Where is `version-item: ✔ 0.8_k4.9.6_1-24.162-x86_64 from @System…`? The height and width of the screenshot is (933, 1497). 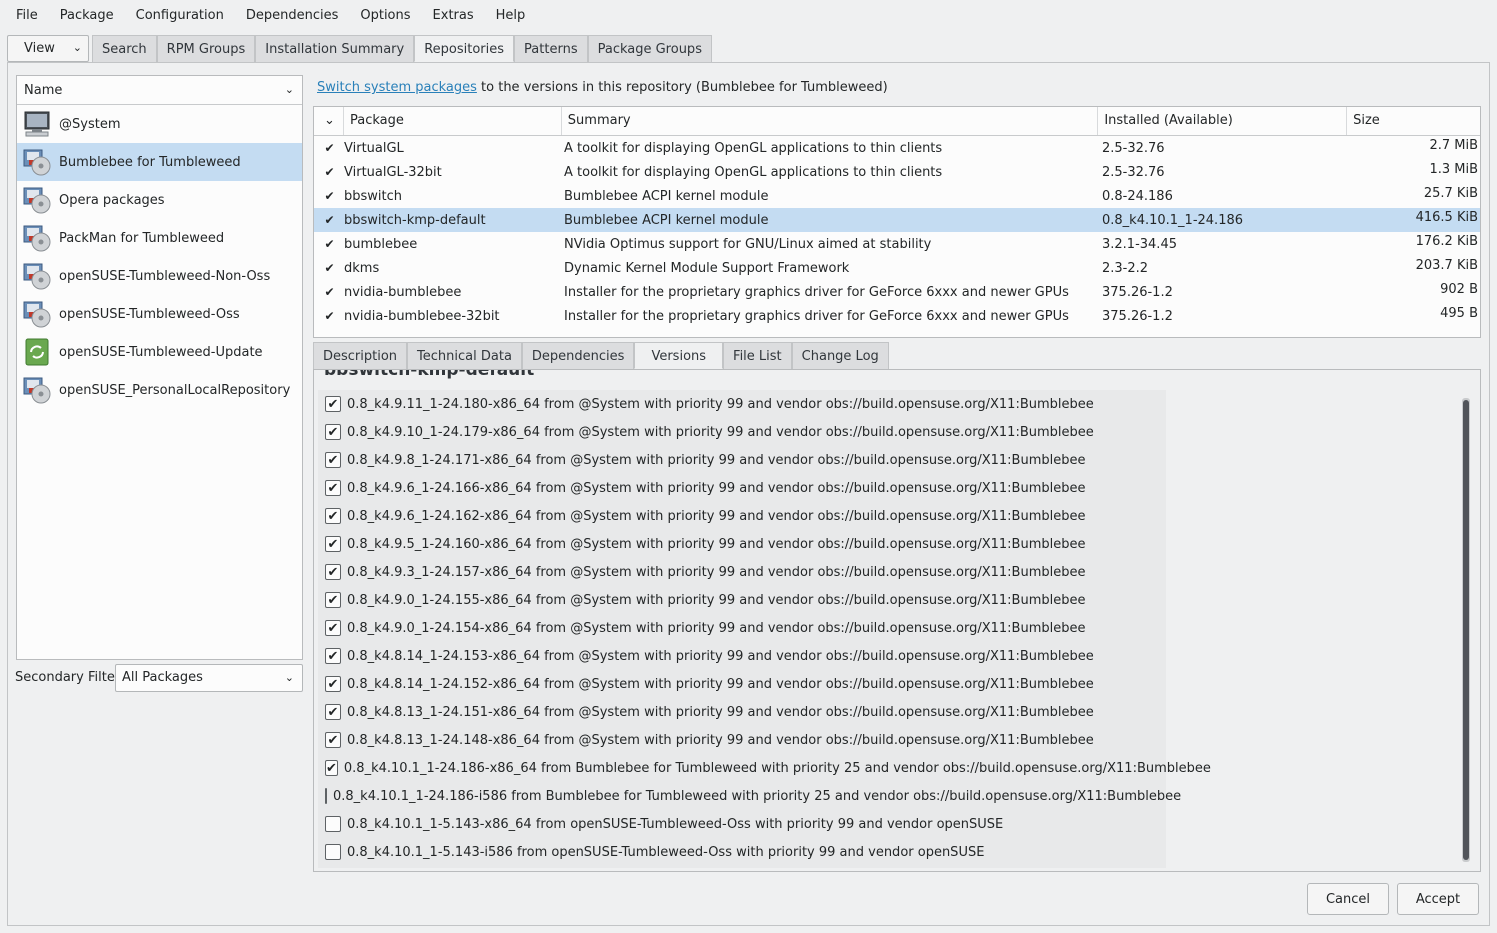
version-item: ✔ 0.8_k4.9.6_1-24.162-x86_64 from @System… is located at coordinates (742, 516).